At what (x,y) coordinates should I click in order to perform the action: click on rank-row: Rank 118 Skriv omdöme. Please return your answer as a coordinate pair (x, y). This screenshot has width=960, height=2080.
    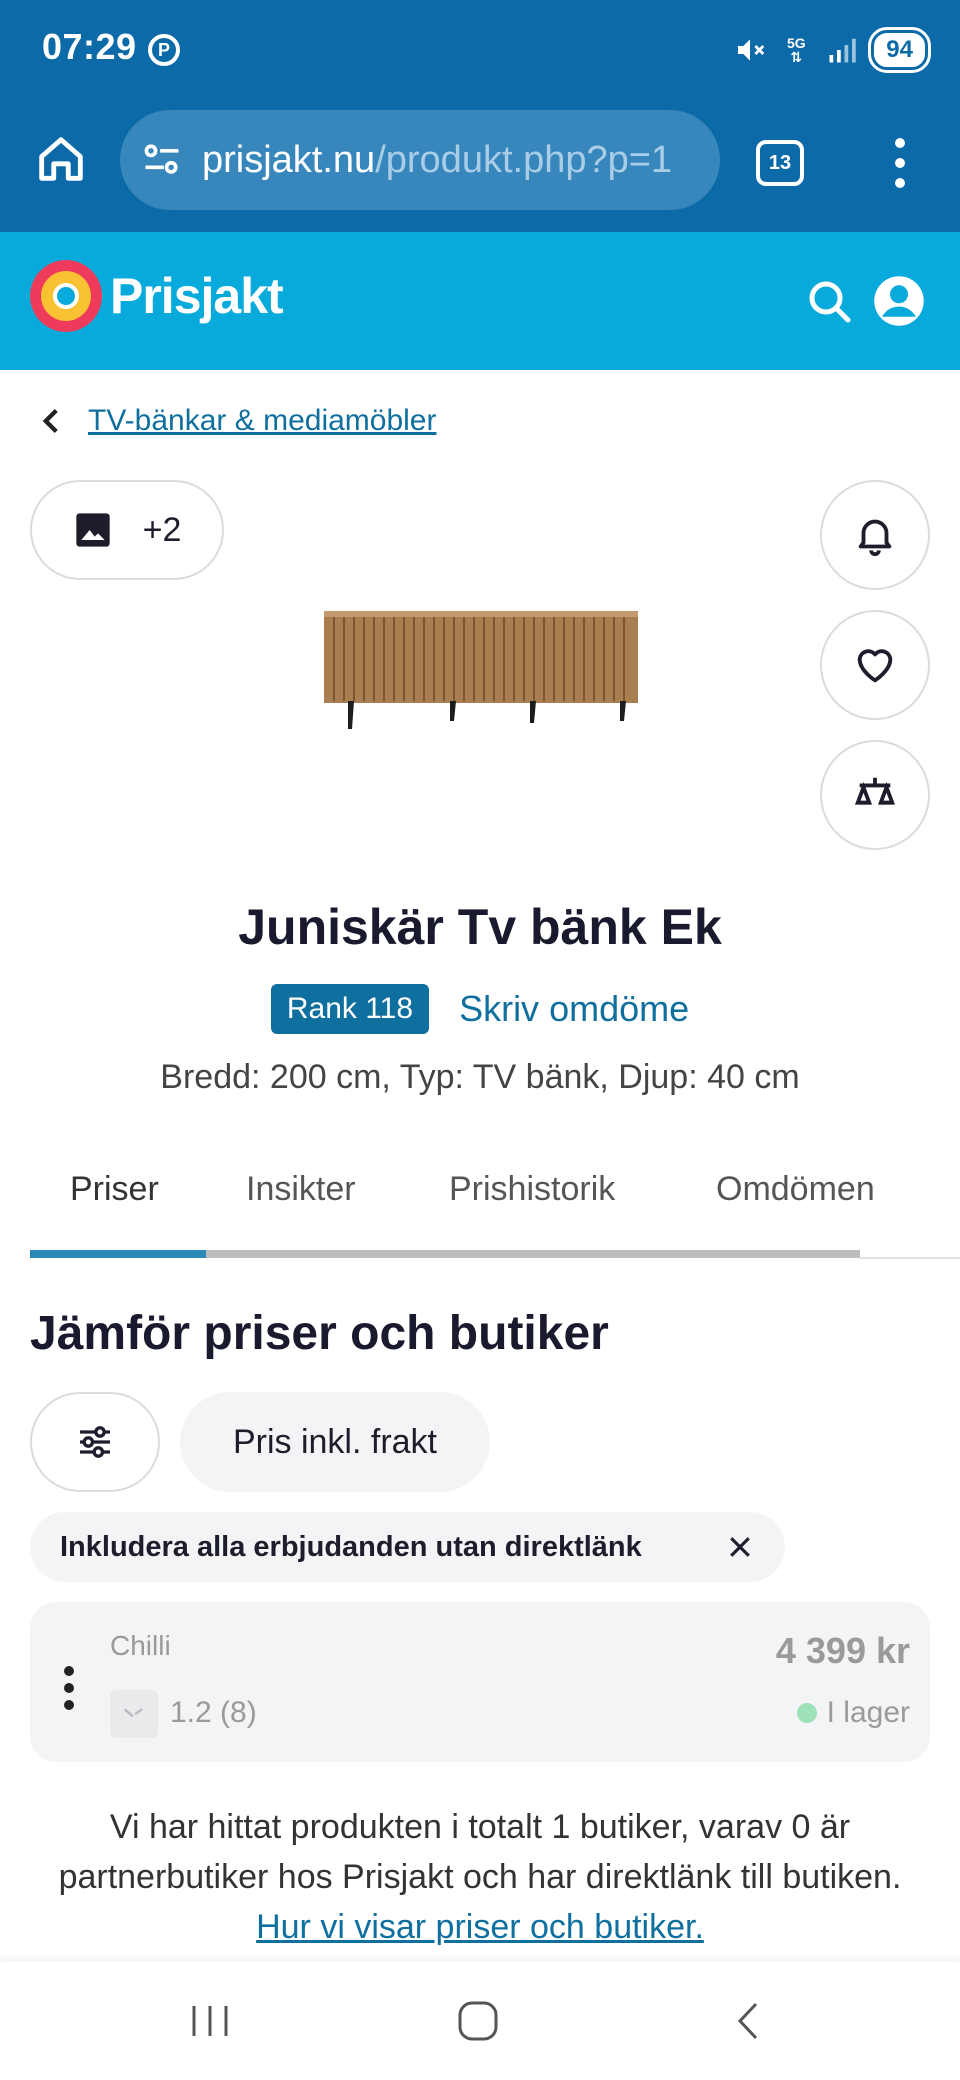
    Looking at the image, I should click on (480, 1009).